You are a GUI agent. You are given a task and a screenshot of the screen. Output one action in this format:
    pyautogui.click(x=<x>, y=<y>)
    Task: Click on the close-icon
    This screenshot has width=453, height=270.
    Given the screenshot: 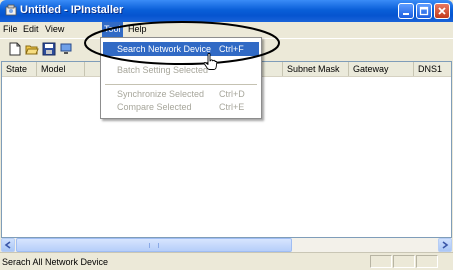 What is the action you would take?
    pyautogui.click(x=442, y=11)
    